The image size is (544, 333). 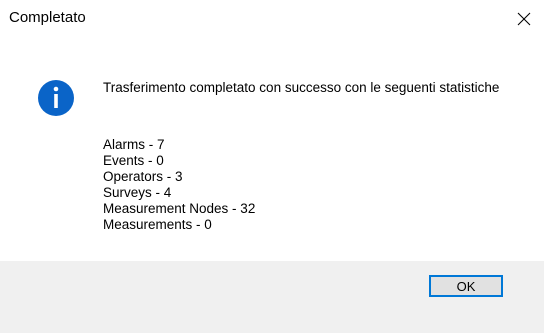 What do you see at coordinates (466, 286) in the screenshot?
I see `ok-button: OK` at bounding box center [466, 286].